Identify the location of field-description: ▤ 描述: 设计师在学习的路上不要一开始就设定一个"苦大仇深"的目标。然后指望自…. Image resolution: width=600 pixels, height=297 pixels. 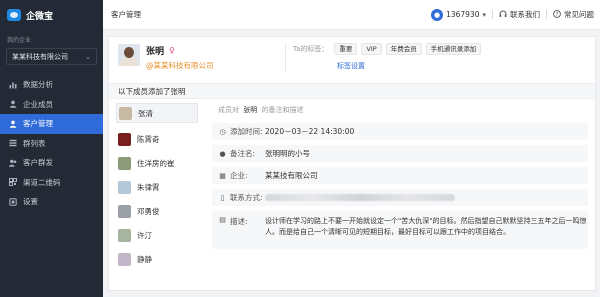
(400, 230).